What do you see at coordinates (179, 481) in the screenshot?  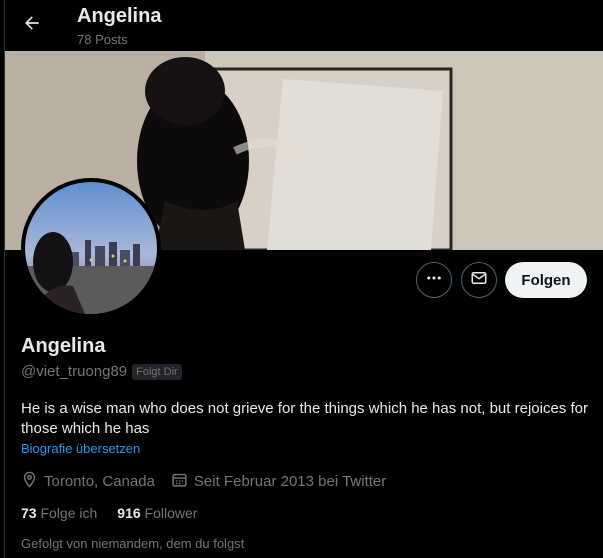 I see `calendar-icon` at bounding box center [179, 481].